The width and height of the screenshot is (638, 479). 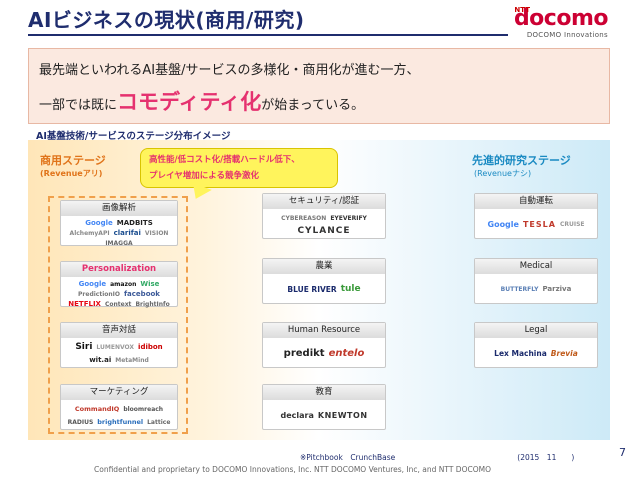 I want to click on card-label: 農業, so click(x=324, y=266).